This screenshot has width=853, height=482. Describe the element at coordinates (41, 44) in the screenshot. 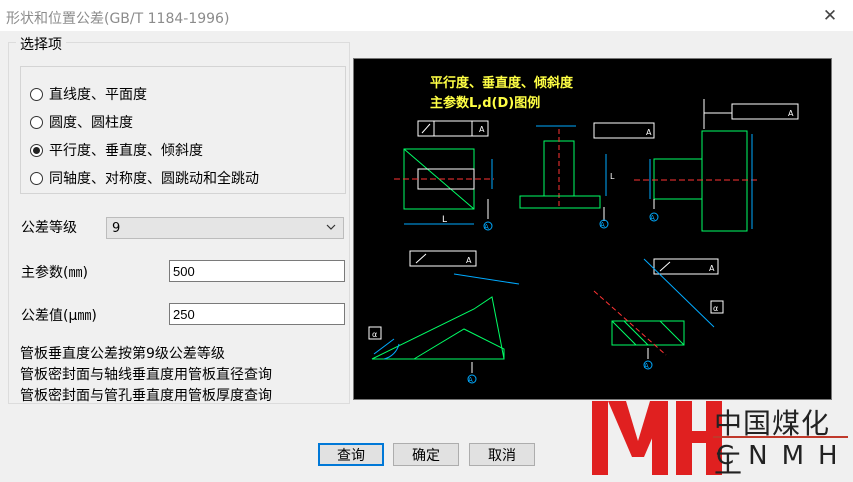

I see `groupbox-legend: 选择项` at that location.